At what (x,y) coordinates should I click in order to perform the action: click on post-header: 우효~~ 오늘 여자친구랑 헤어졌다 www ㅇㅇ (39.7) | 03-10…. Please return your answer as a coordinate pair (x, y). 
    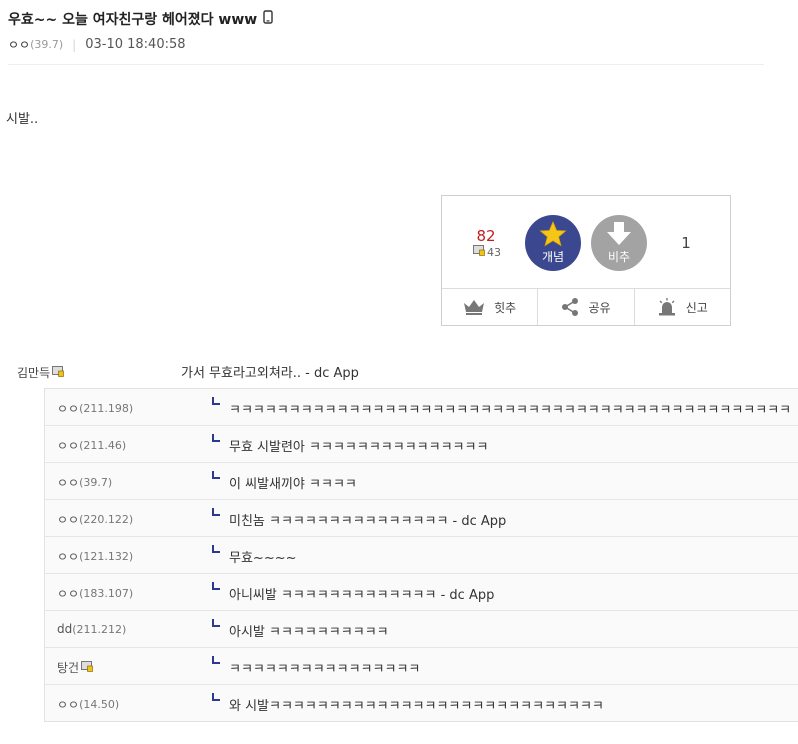
    Looking at the image, I should click on (386, 37).